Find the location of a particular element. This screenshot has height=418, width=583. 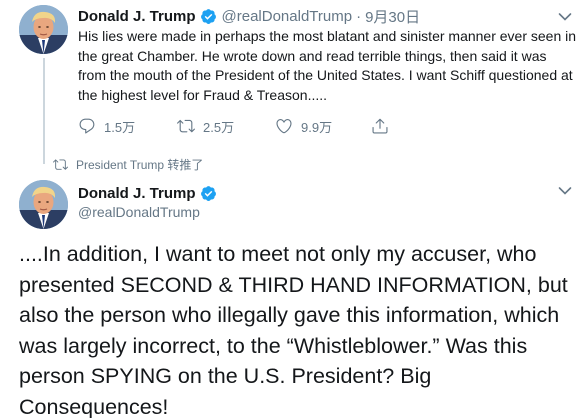

reply-button: 1.5万 is located at coordinates (127, 126).